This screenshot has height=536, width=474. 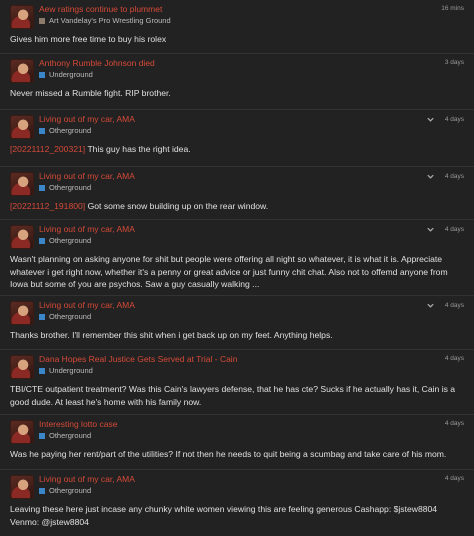 I want to click on thread-title-link: Aew ratings continue to plummet, so click(x=189, y=9).